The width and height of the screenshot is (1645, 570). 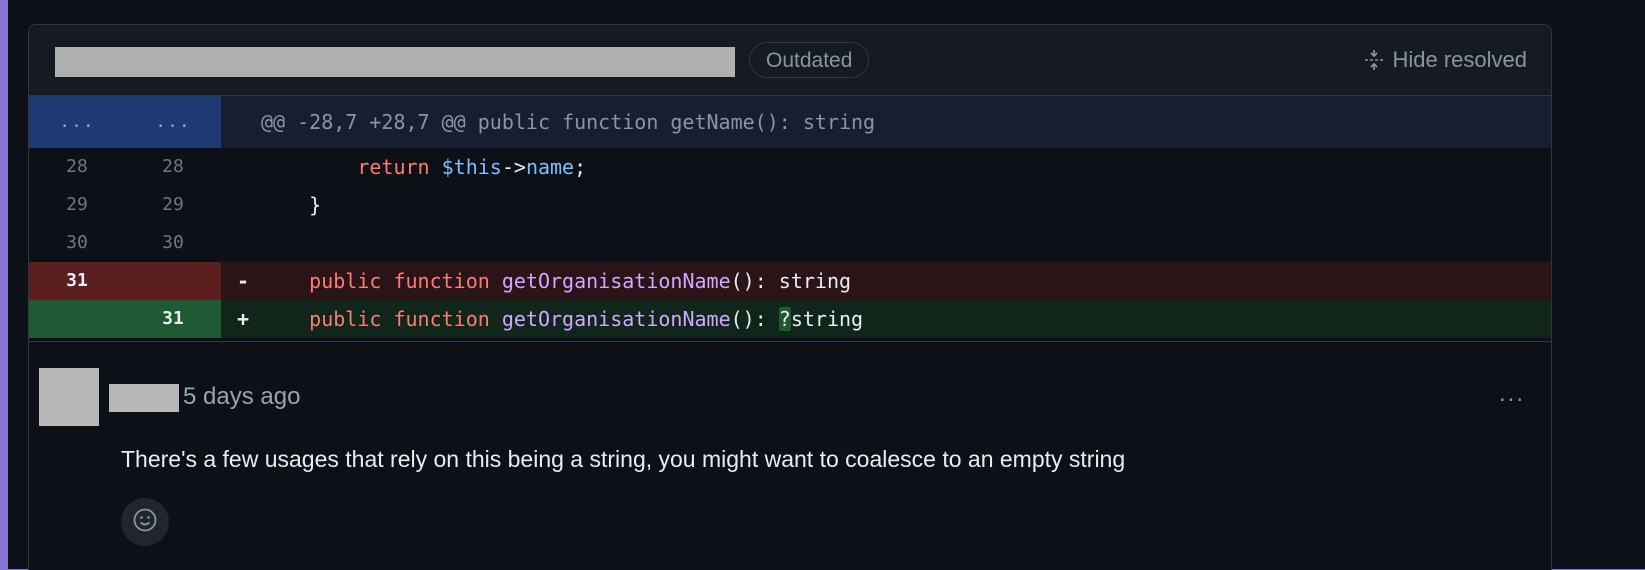 What do you see at coordinates (77, 281) in the screenshot?
I see `line-number-left: 31` at bounding box center [77, 281].